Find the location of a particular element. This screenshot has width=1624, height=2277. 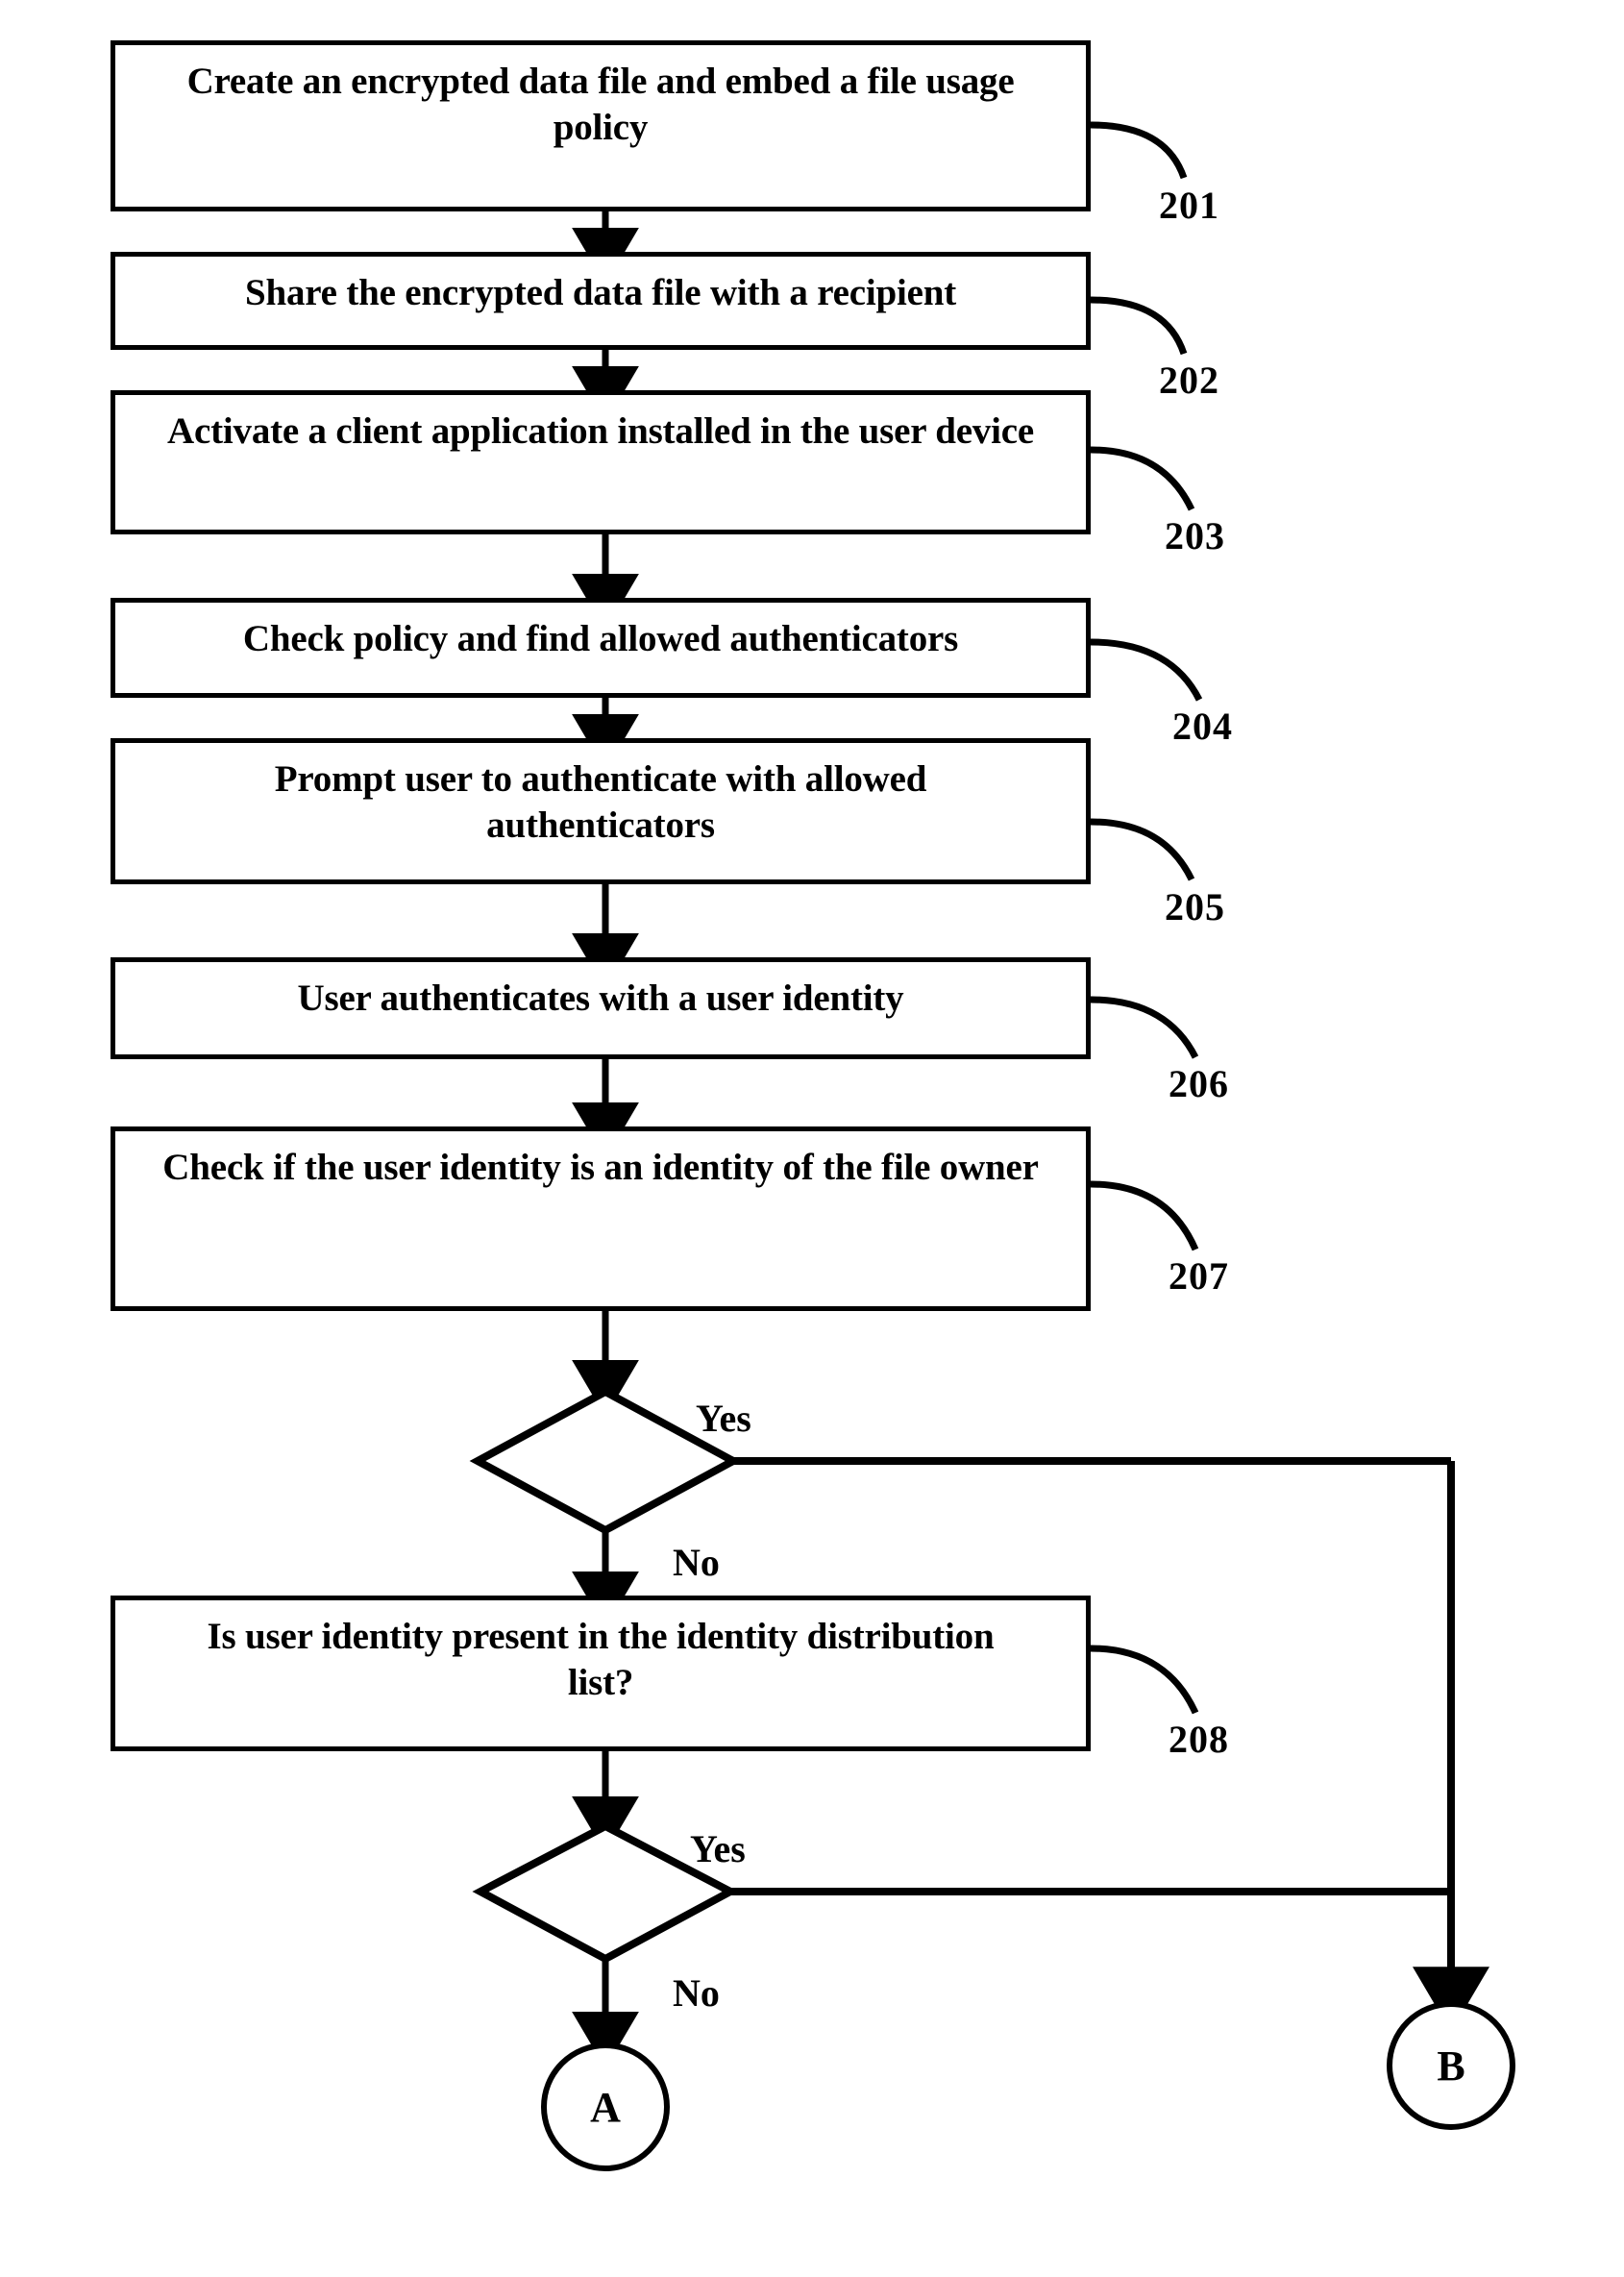

reference-numeral-206: 206 is located at coordinates (1199, 1083).